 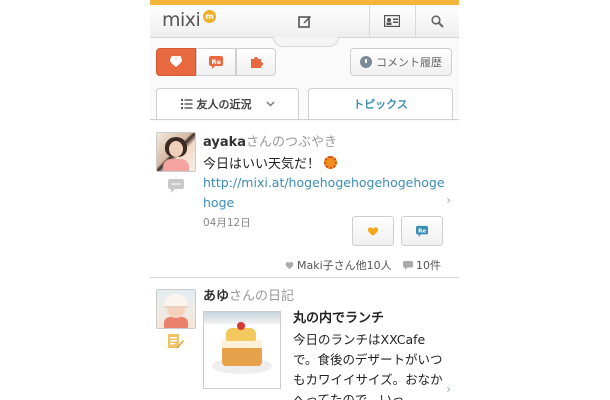 I want to click on post-author: ayaka, so click(x=224, y=142).